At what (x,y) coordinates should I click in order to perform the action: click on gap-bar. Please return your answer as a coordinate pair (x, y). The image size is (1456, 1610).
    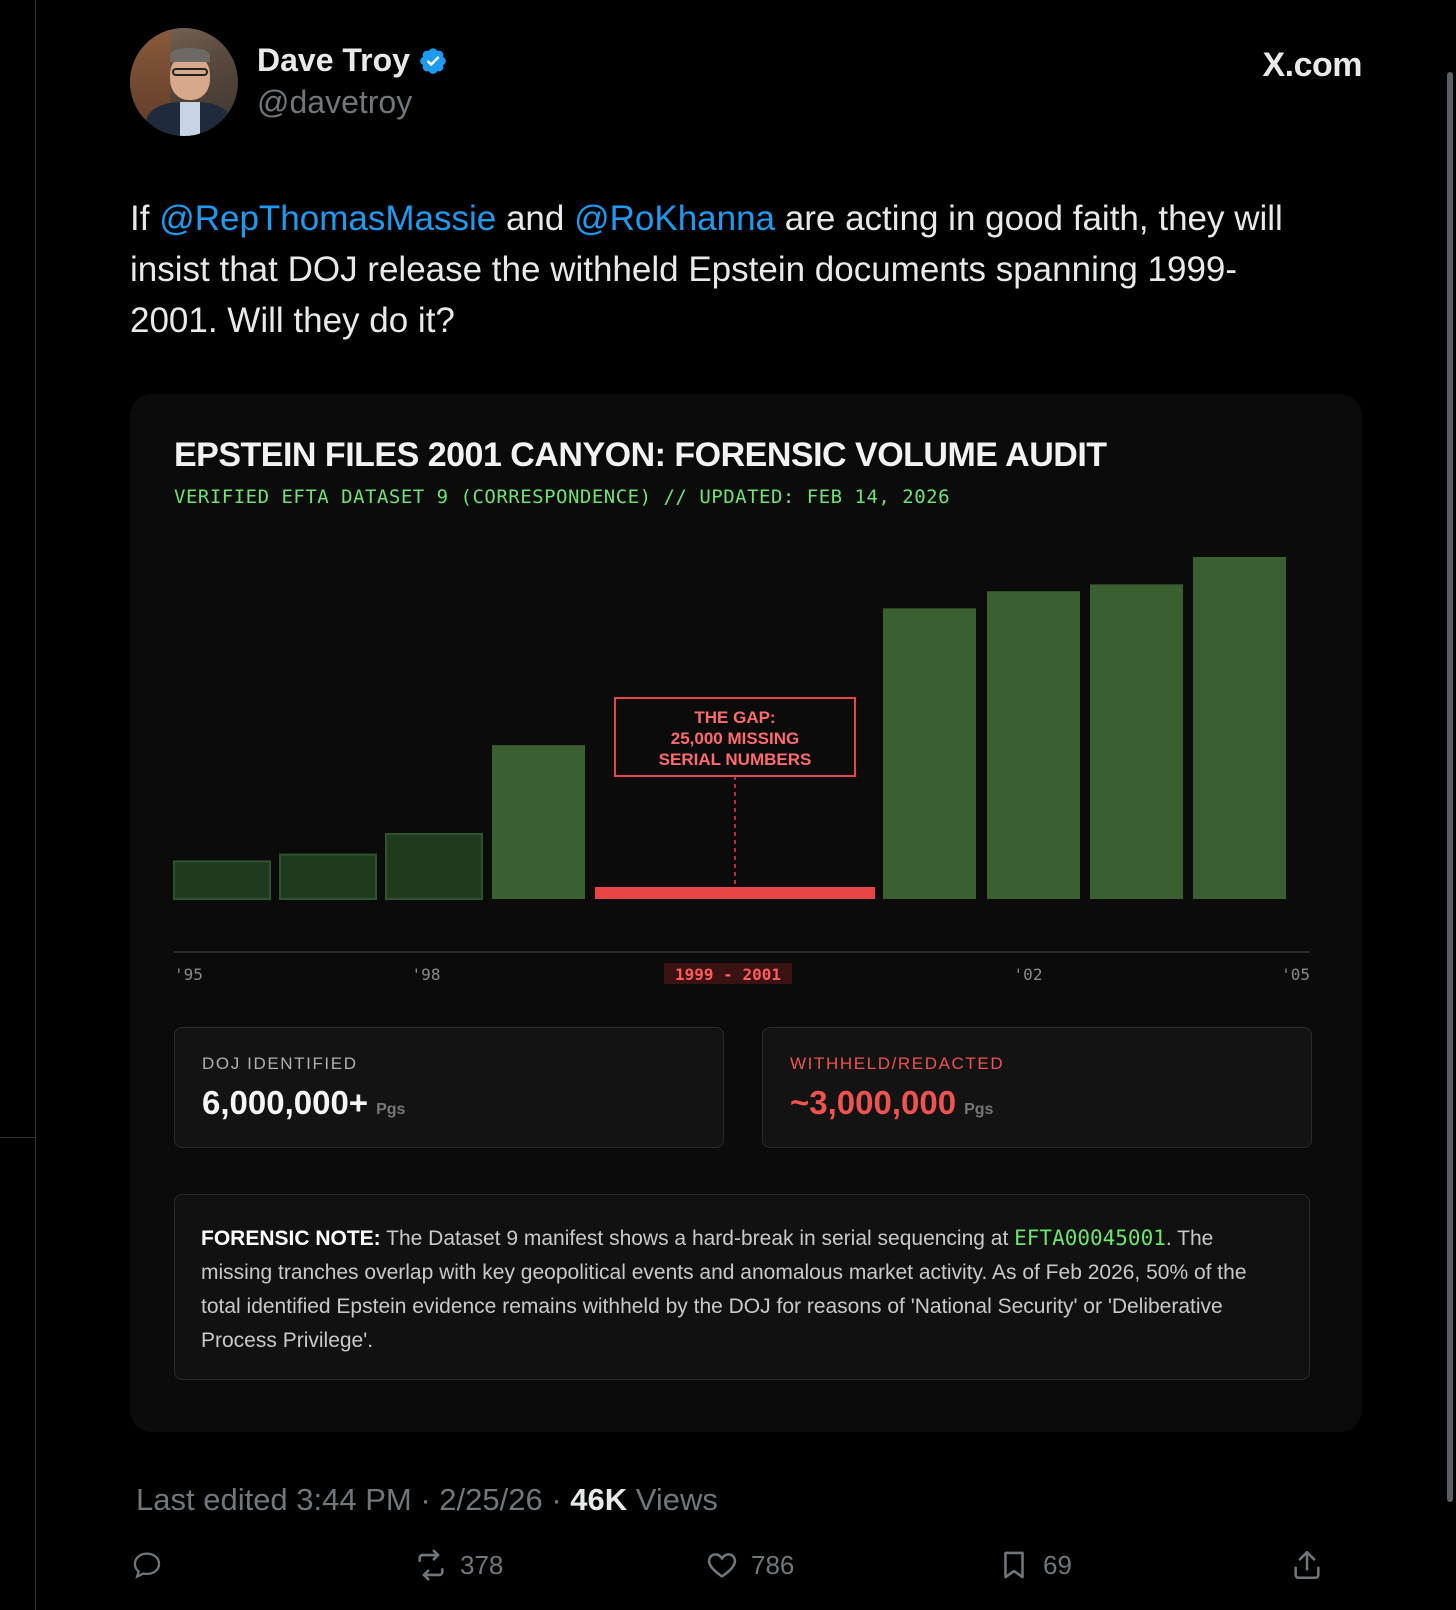
    Looking at the image, I should click on (735, 893).